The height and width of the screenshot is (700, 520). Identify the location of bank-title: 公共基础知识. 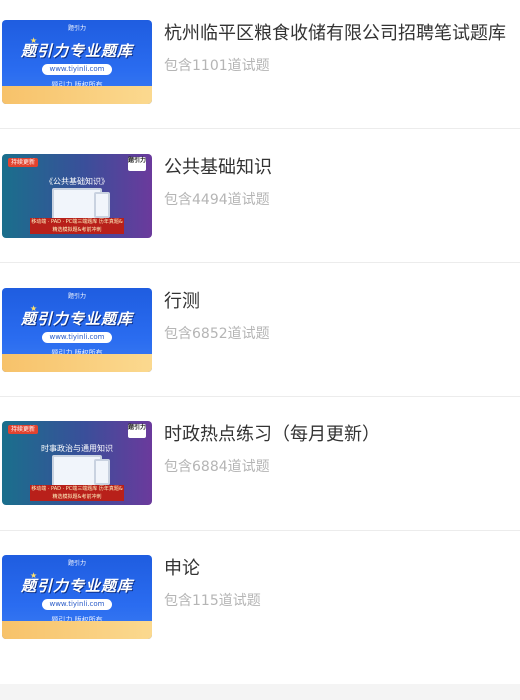
(342, 168).